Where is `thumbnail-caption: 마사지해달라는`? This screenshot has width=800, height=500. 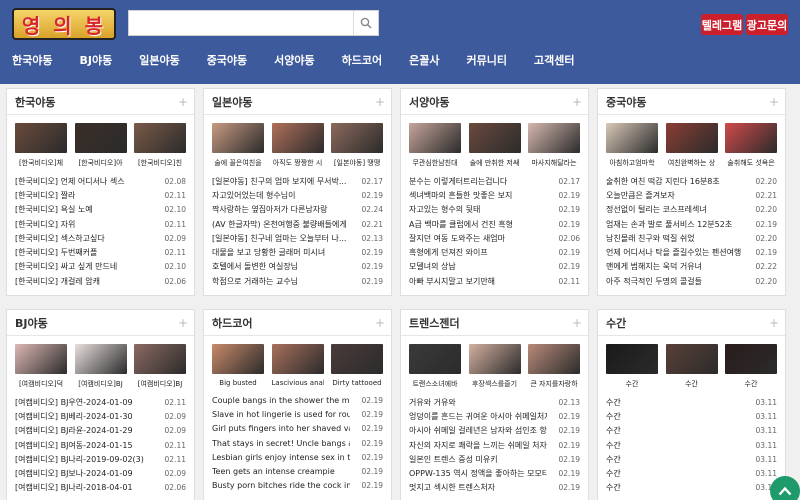
thumbnail-caption: 마사지해달라는 is located at coordinates (554, 163).